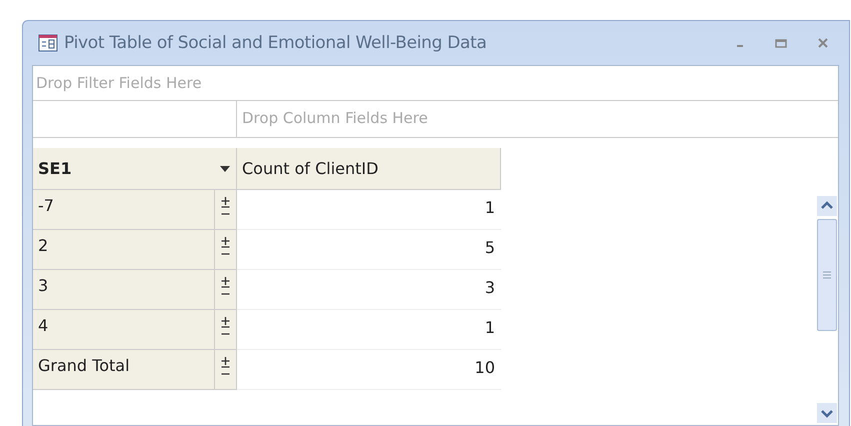 This screenshot has height=426, width=851. I want to click on row-label: 4, so click(43, 326).